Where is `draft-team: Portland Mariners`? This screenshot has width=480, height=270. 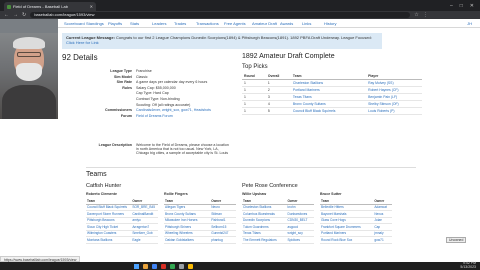
draft-team: Portland Mariners is located at coordinates (328, 90).